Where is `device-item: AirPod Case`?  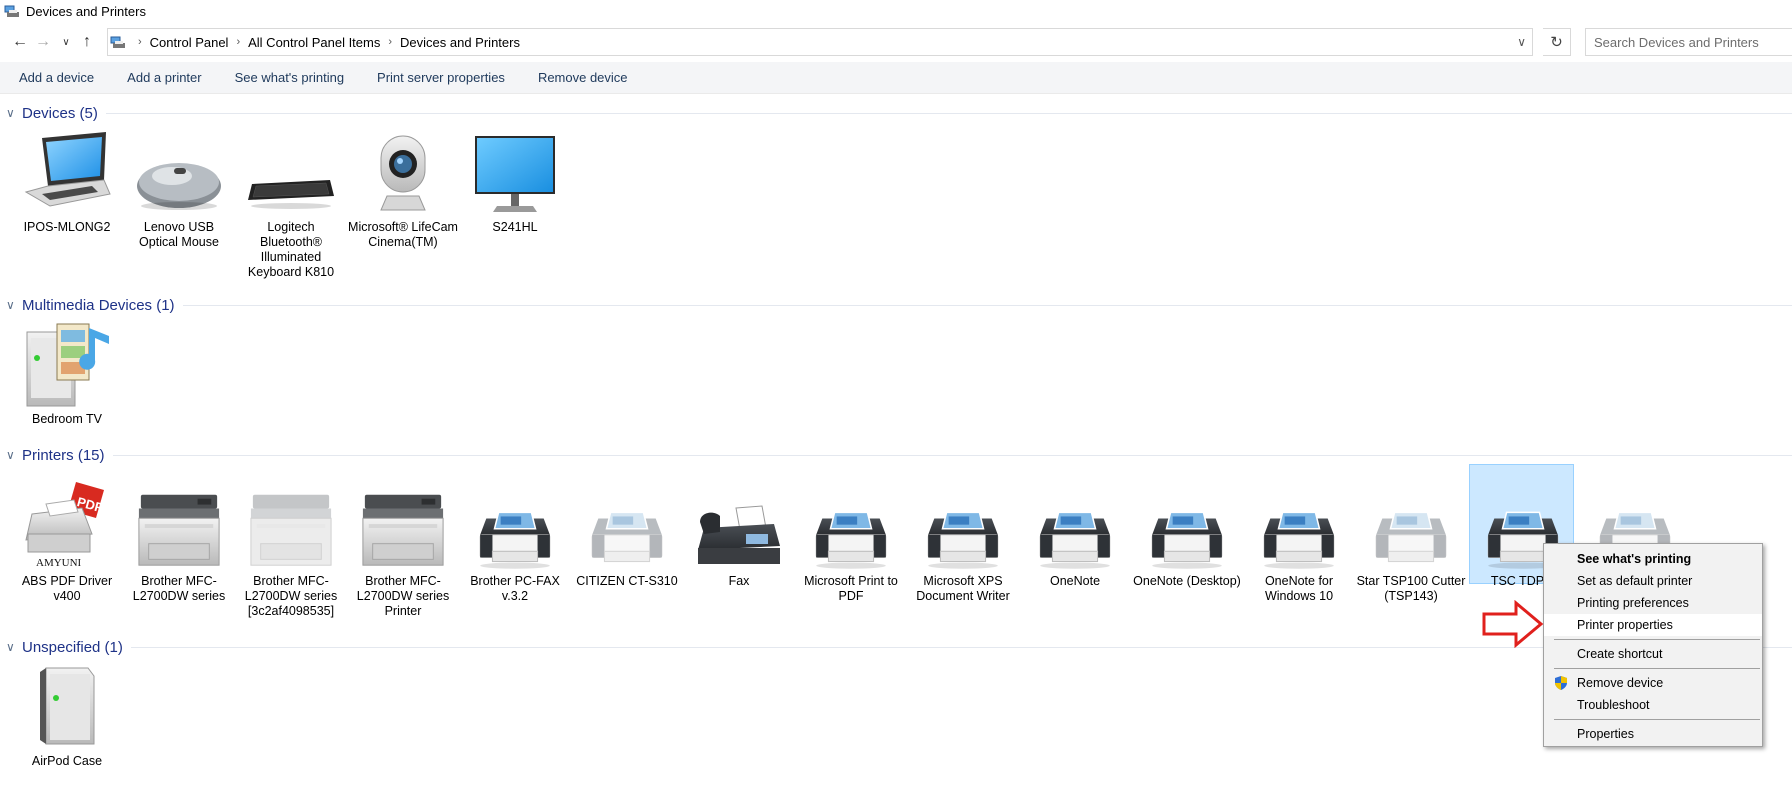
device-item: AirPod Case is located at coordinates (67, 713).